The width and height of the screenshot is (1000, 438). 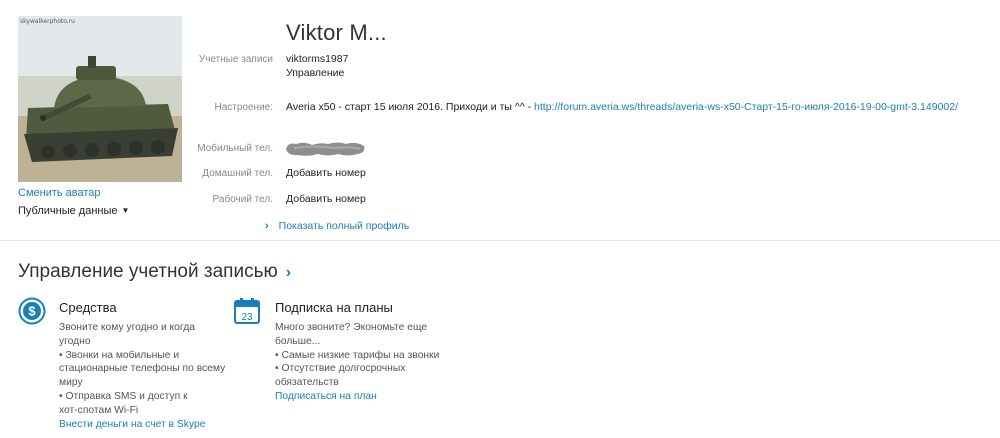 What do you see at coordinates (326, 396) in the screenshot?
I see `subscribe-plan-link: Подписаться на план` at bounding box center [326, 396].